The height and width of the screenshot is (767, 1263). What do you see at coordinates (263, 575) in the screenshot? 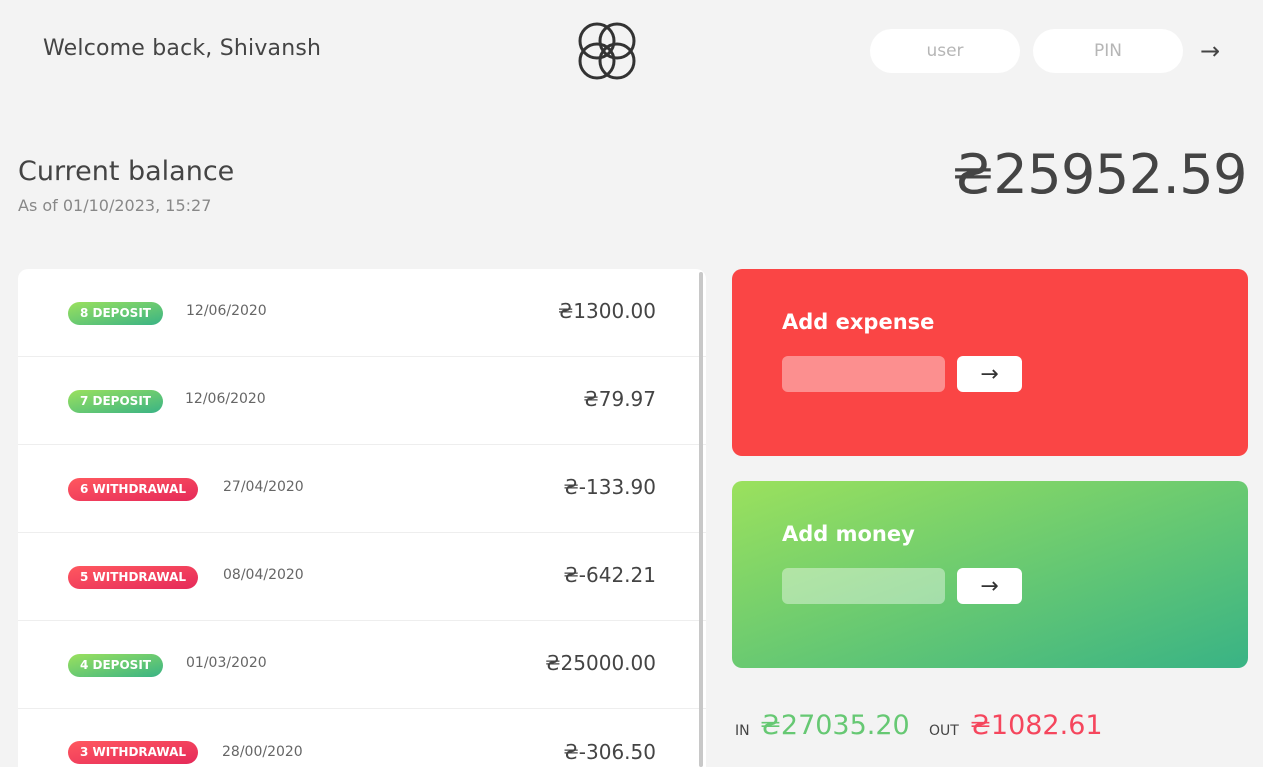
I see `movement-date: 08/04/2020` at bounding box center [263, 575].